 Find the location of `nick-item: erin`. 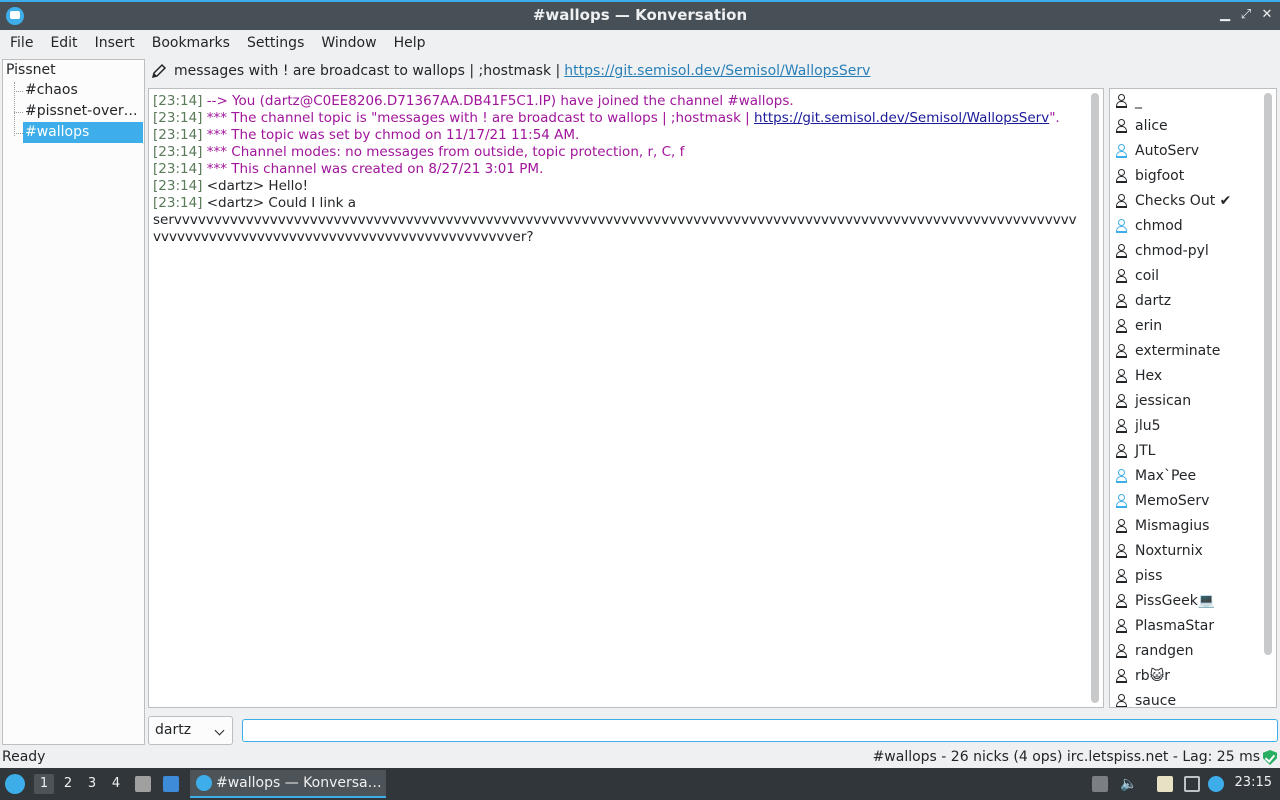

nick-item: erin is located at coordinates (1139, 326).